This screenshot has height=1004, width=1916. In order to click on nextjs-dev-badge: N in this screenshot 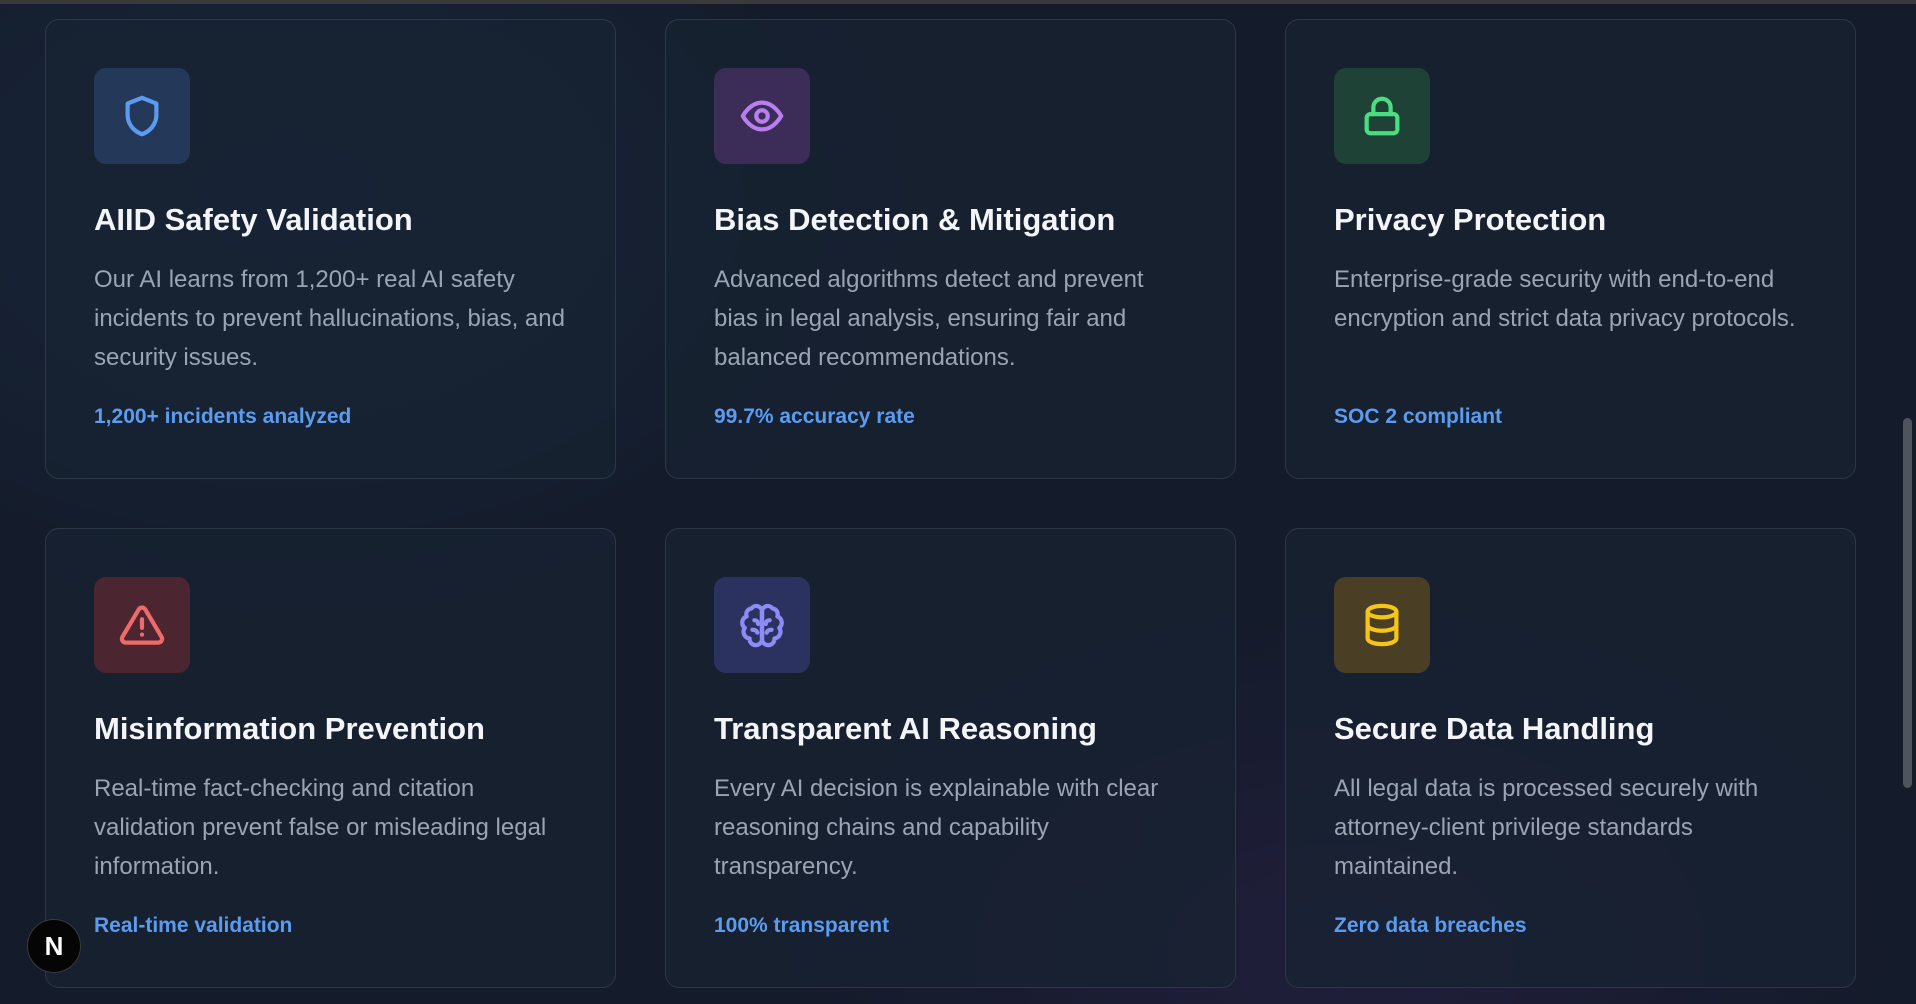, I will do `click(54, 946)`.